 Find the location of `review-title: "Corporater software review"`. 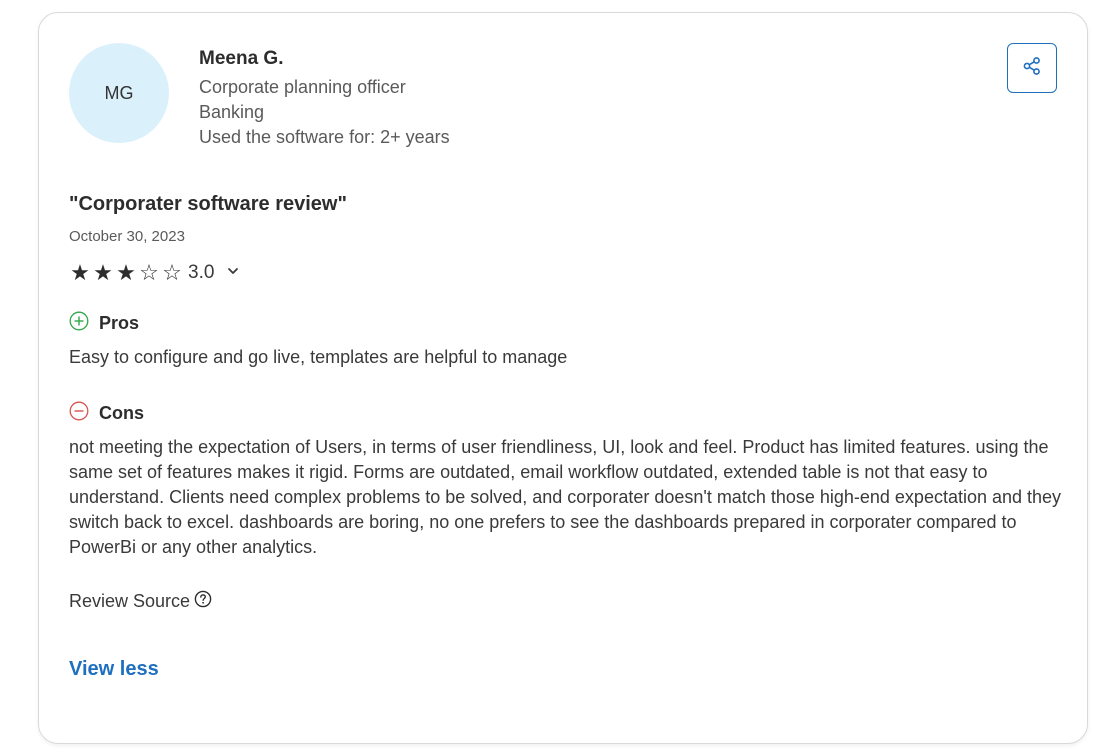

review-title: "Corporater software review" is located at coordinates (208, 204).